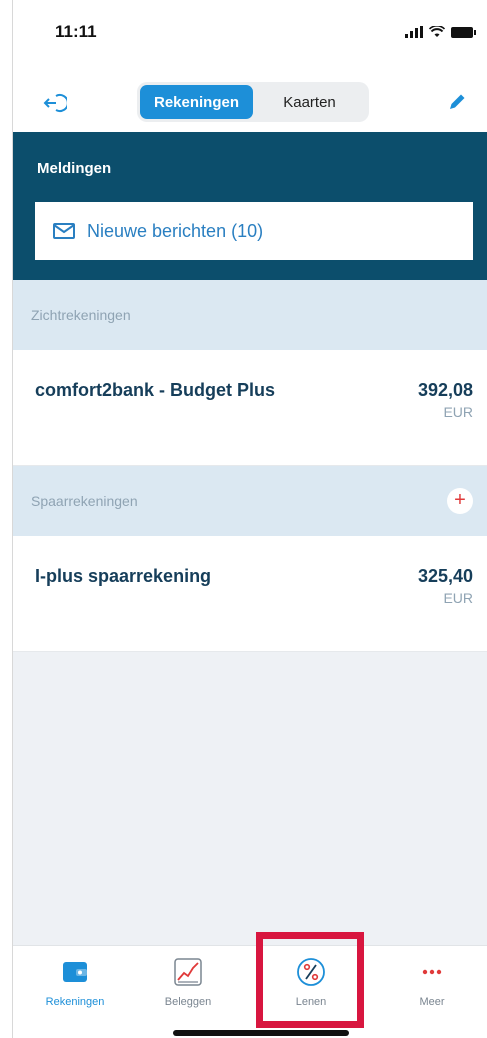 The width and height of the screenshot is (487, 1038). I want to click on tab-bar-meer: Meer, so click(432, 982).